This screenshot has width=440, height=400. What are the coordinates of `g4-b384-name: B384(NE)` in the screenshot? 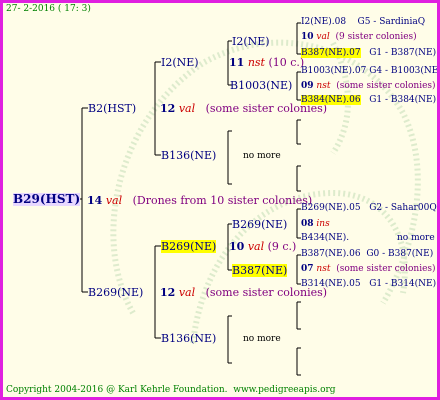 It's located at (324, 100).